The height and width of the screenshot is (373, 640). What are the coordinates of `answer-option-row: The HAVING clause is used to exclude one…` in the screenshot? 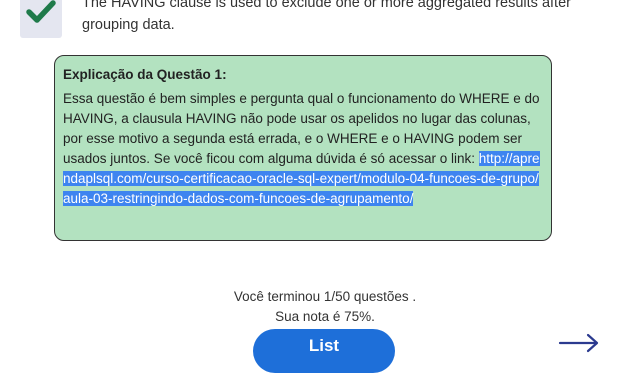 It's located at (320, 22).